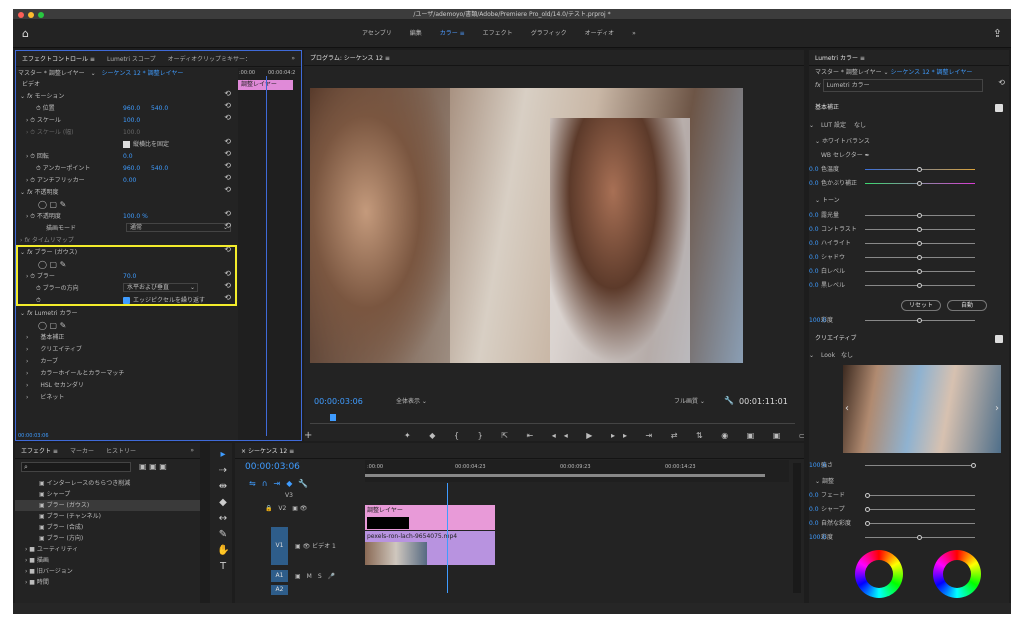 The height and width of the screenshot is (625, 1024). I want to click on timeline-tool-icons: ⇋∩⇥◆🔧, so click(281, 483).